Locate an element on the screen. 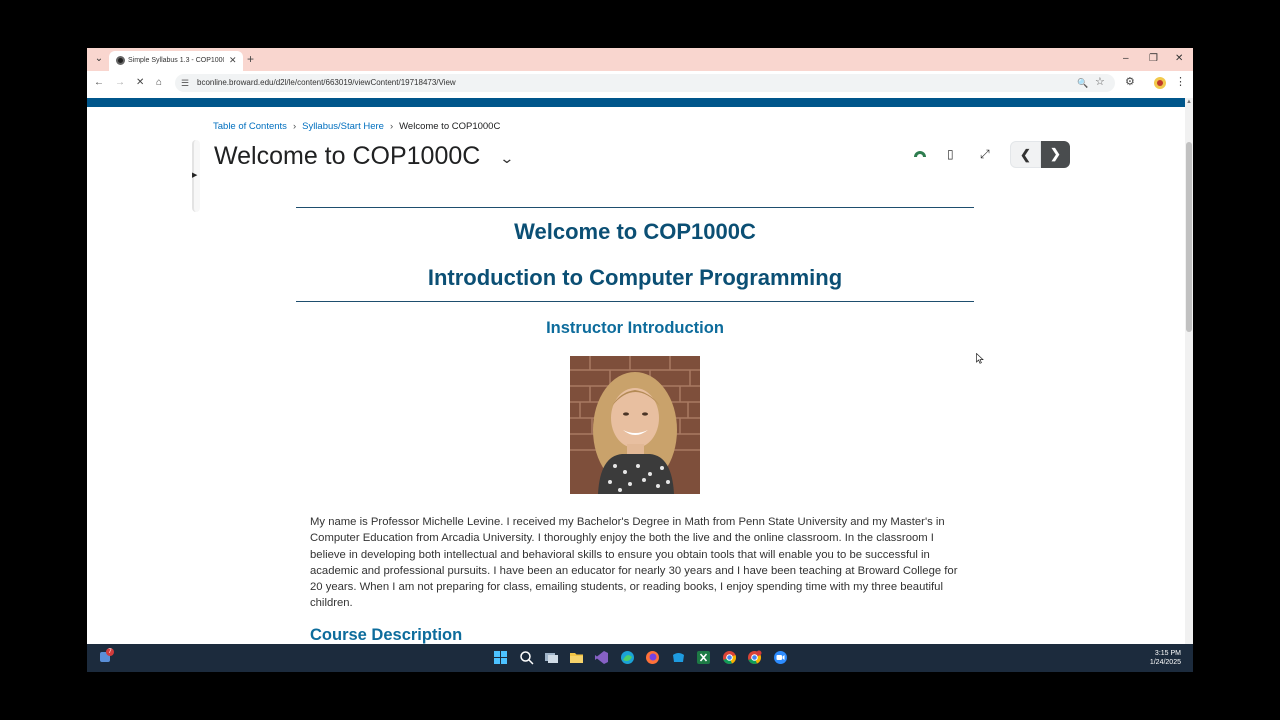 The width and height of the screenshot is (1280, 720). chevron-left-icon: ❮ is located at coordinates (1025, 154).